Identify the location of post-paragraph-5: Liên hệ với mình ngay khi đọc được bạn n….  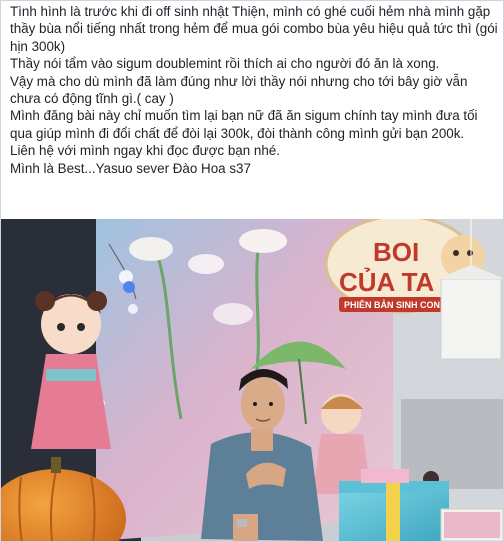
(145, 151).